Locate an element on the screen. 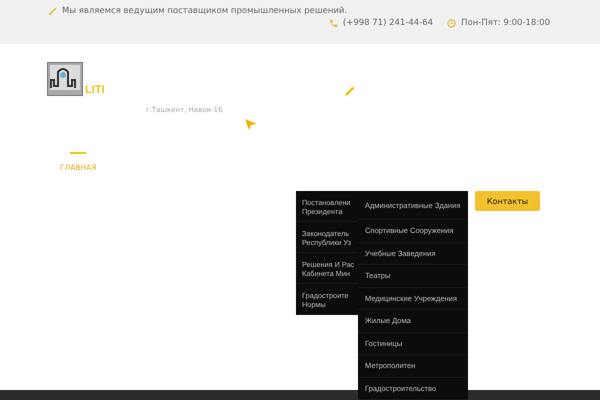  clock-icon is located at coordinates (451, 23).